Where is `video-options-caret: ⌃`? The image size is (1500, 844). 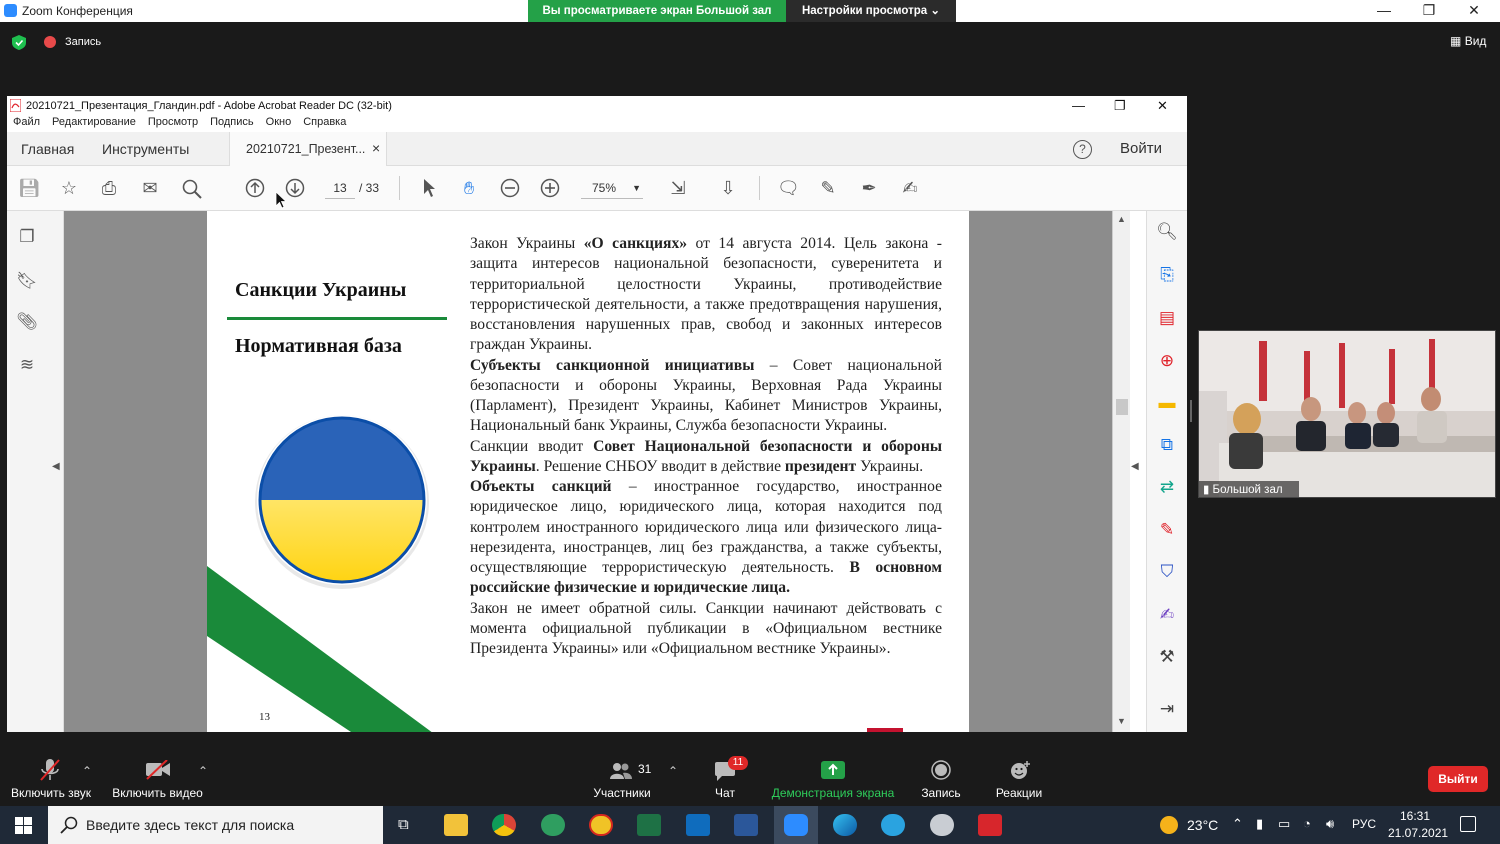
video-options-caret: ⌃ is located at coordinates (203, 771).